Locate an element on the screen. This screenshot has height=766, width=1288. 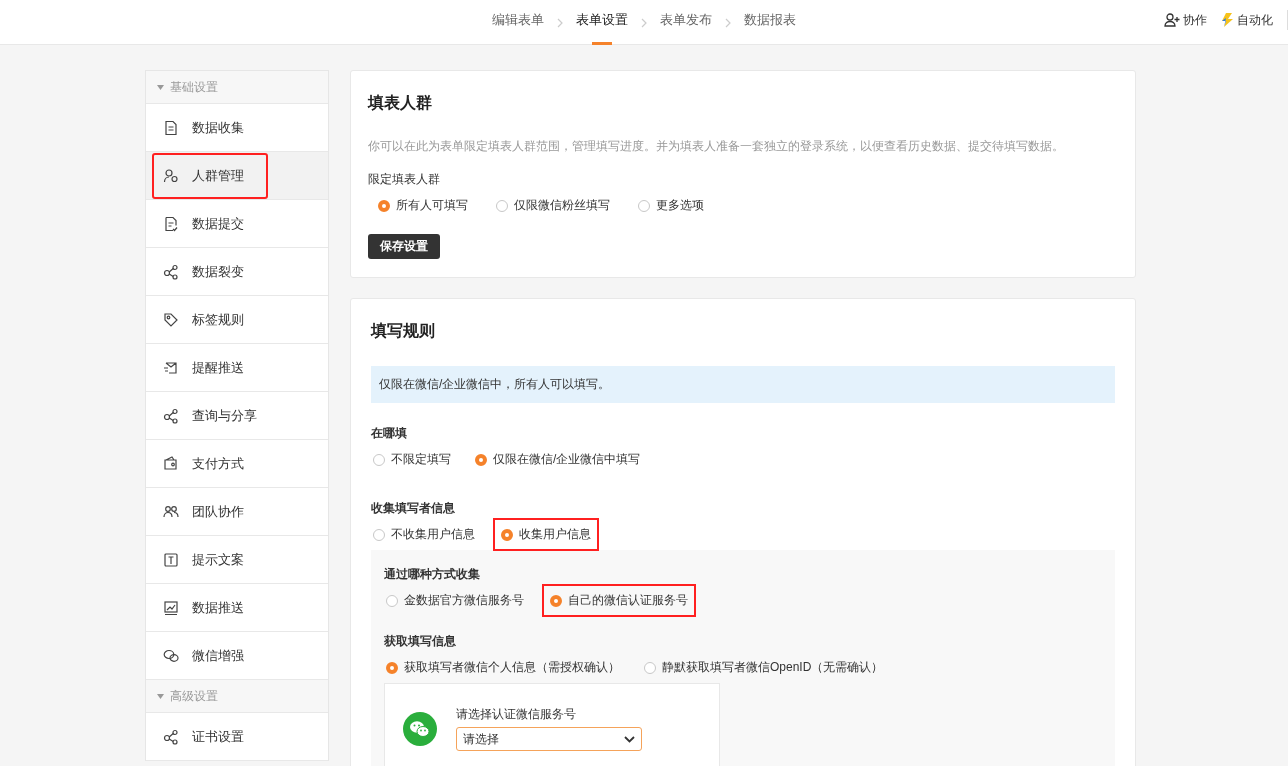
sidebar-item: 人群管理 is located at coordinates (237, 176).